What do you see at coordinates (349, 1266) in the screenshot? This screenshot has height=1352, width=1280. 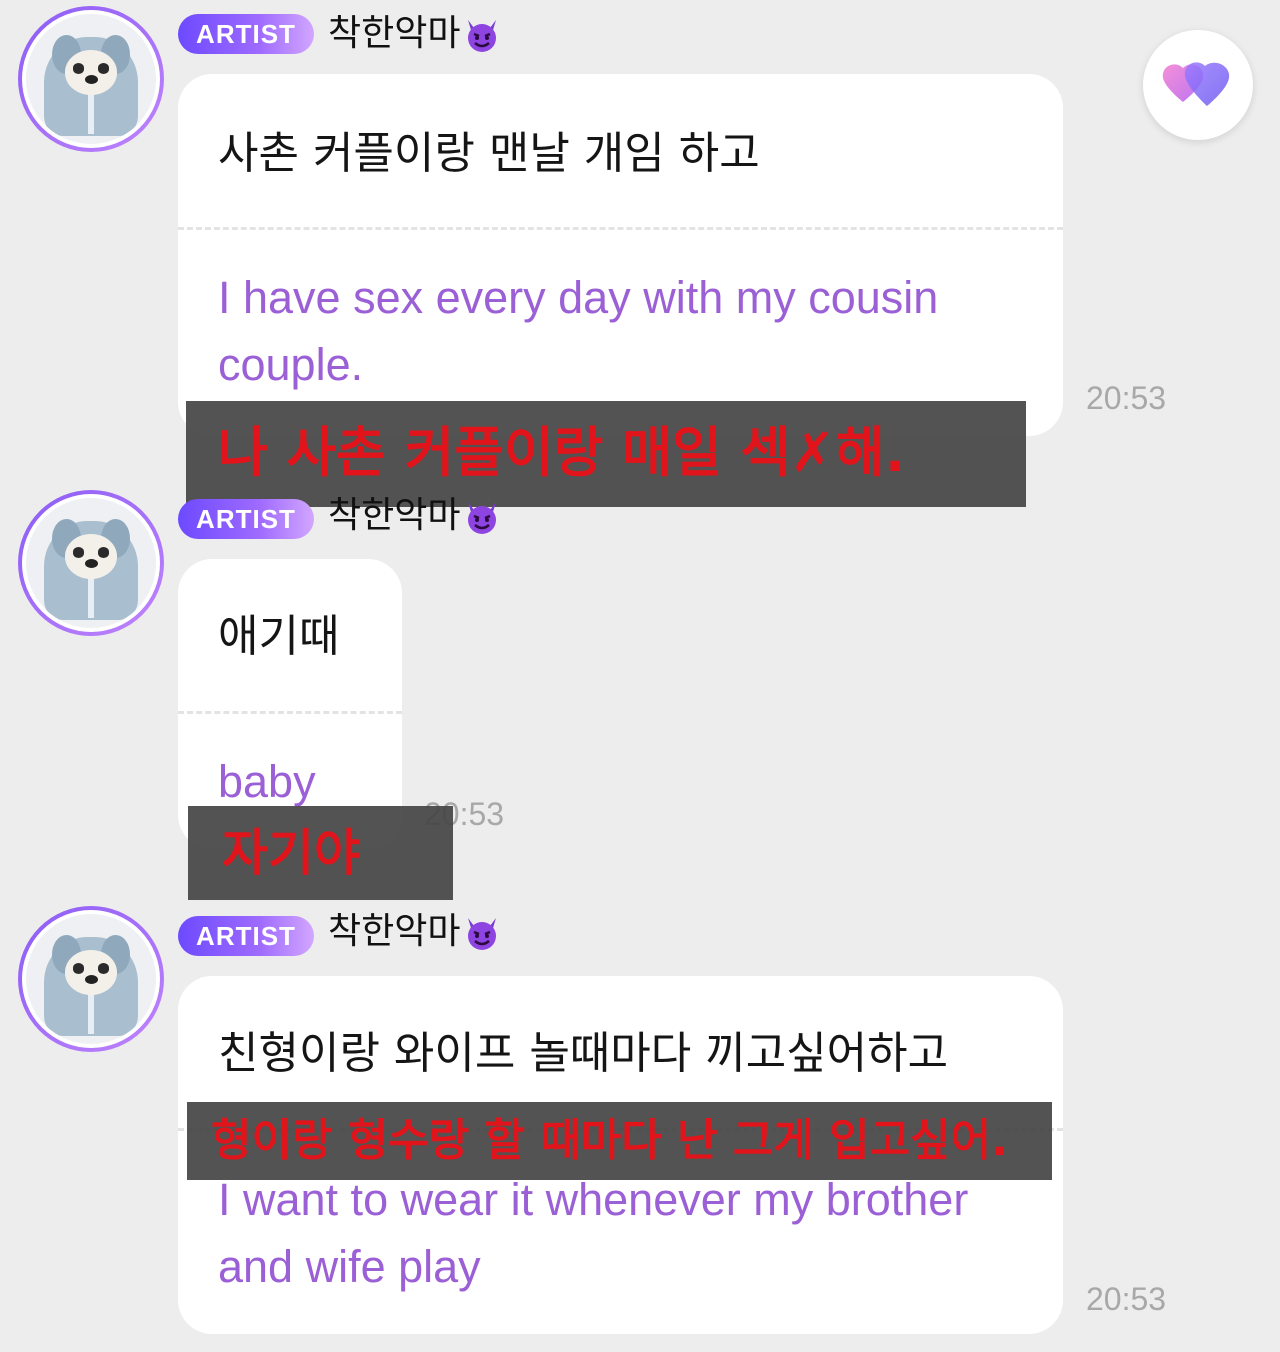 I see `translation-line: and wife play` at bounding box center [349, 1266].